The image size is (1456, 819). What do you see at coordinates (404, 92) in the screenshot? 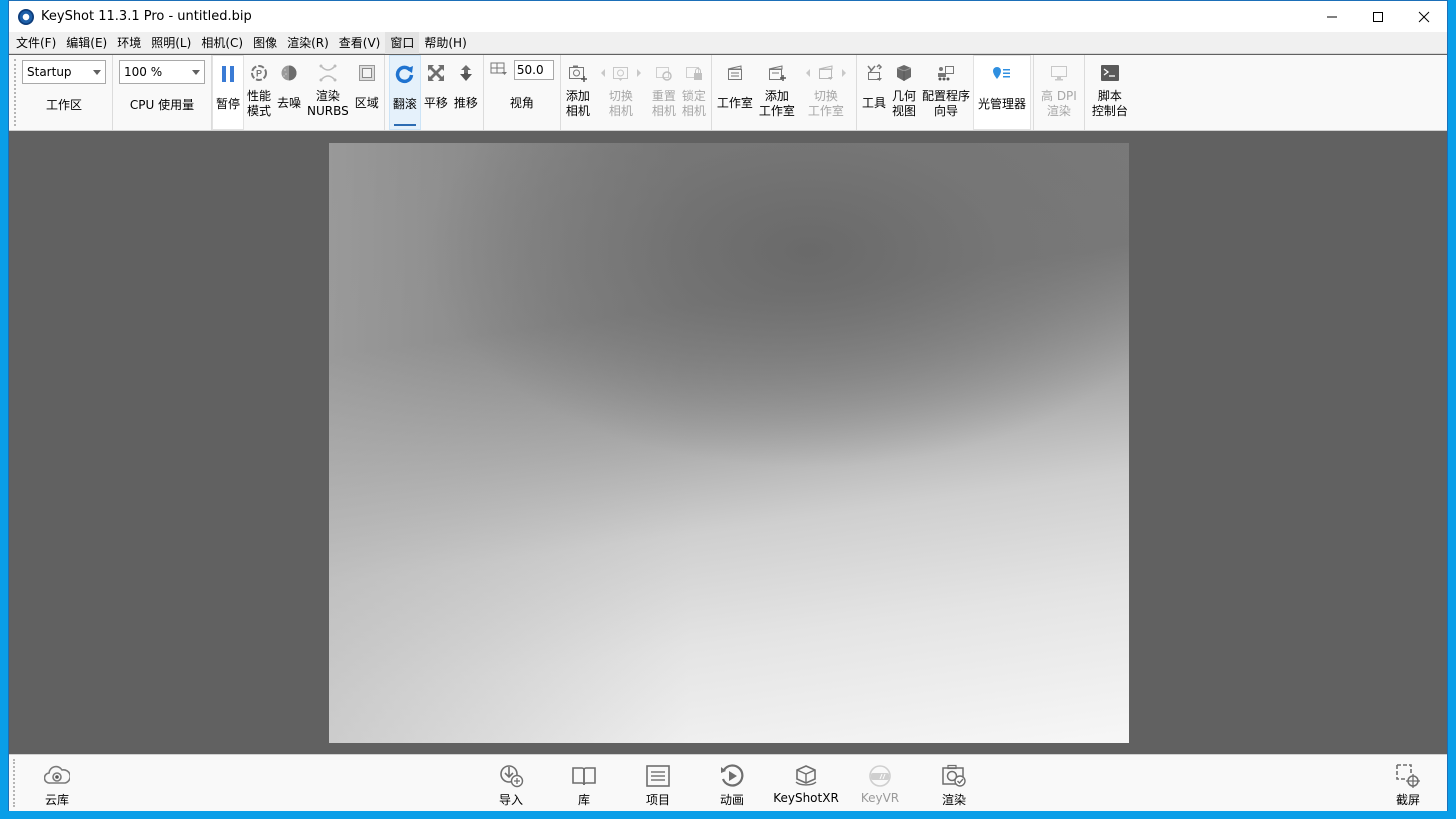
I see `tumble-button: 翻滚` at bounding box center [404, 92].